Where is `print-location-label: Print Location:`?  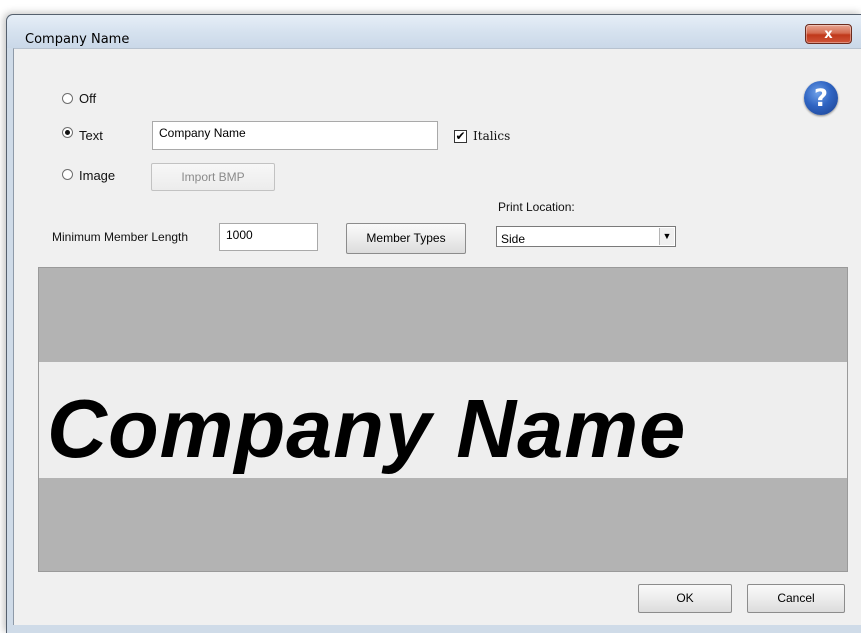
print-location-label: Print Location: is located at coordinates (536, 207).